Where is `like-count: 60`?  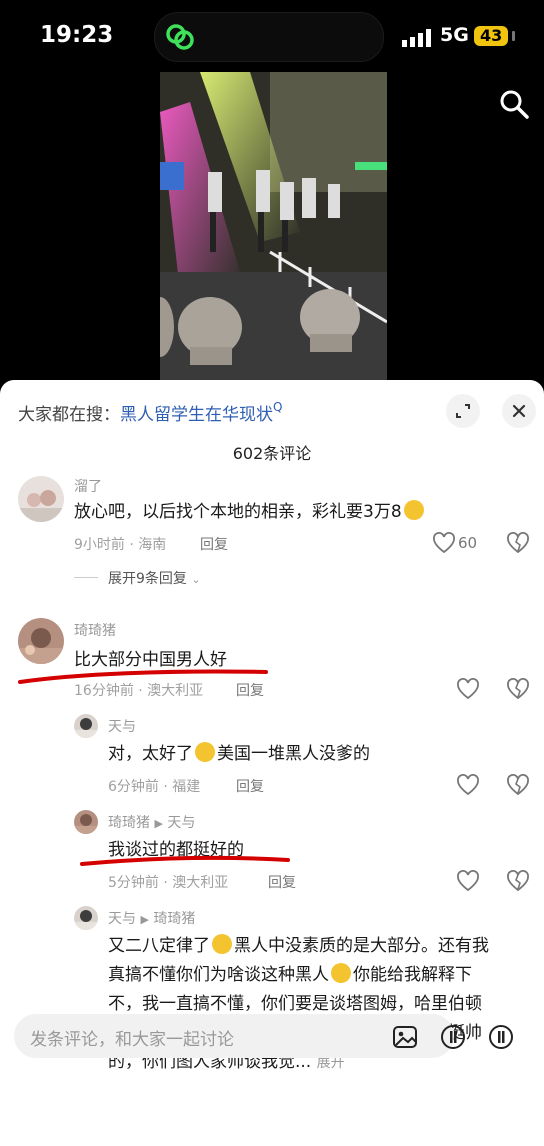
like-count: 60 is located at coordinates (468, 543).